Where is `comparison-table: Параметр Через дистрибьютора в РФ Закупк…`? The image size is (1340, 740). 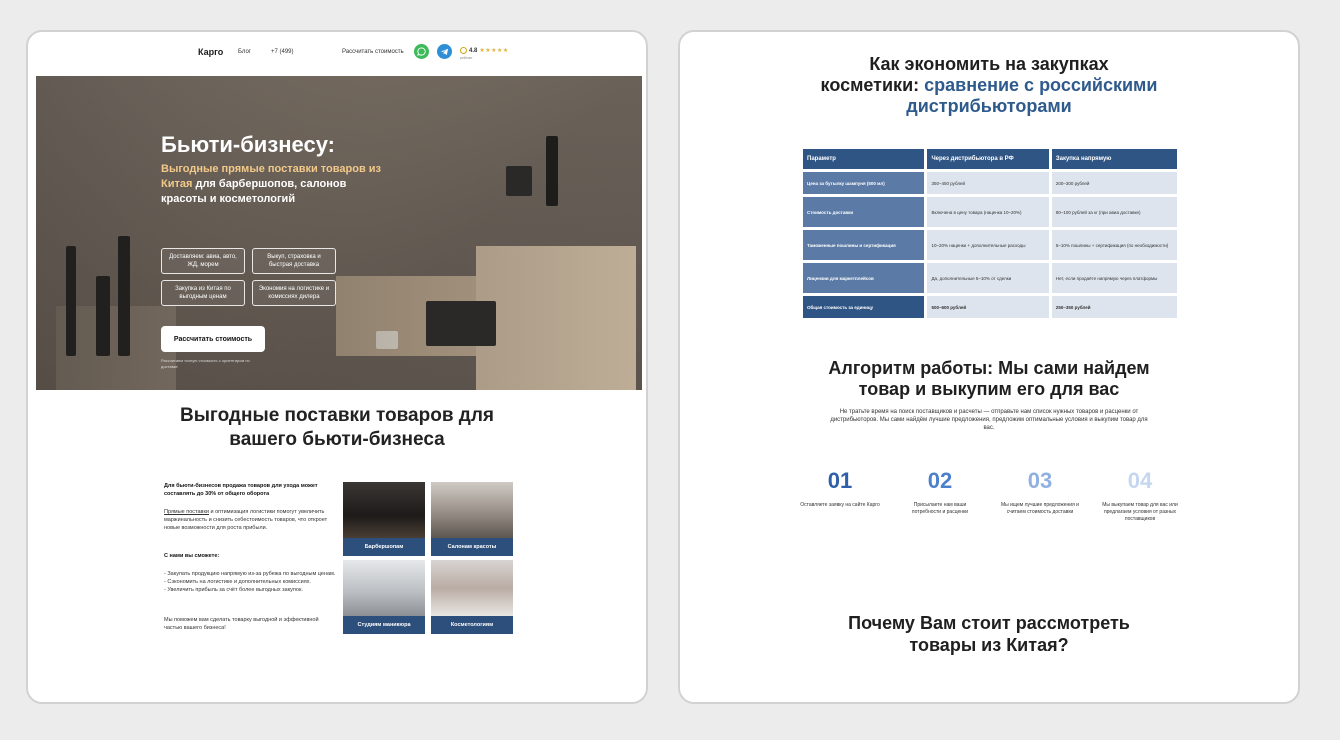
comparison-table: Параметр Через дистрибьютора в РФ Закупк… is located at coordinates (990, 233).